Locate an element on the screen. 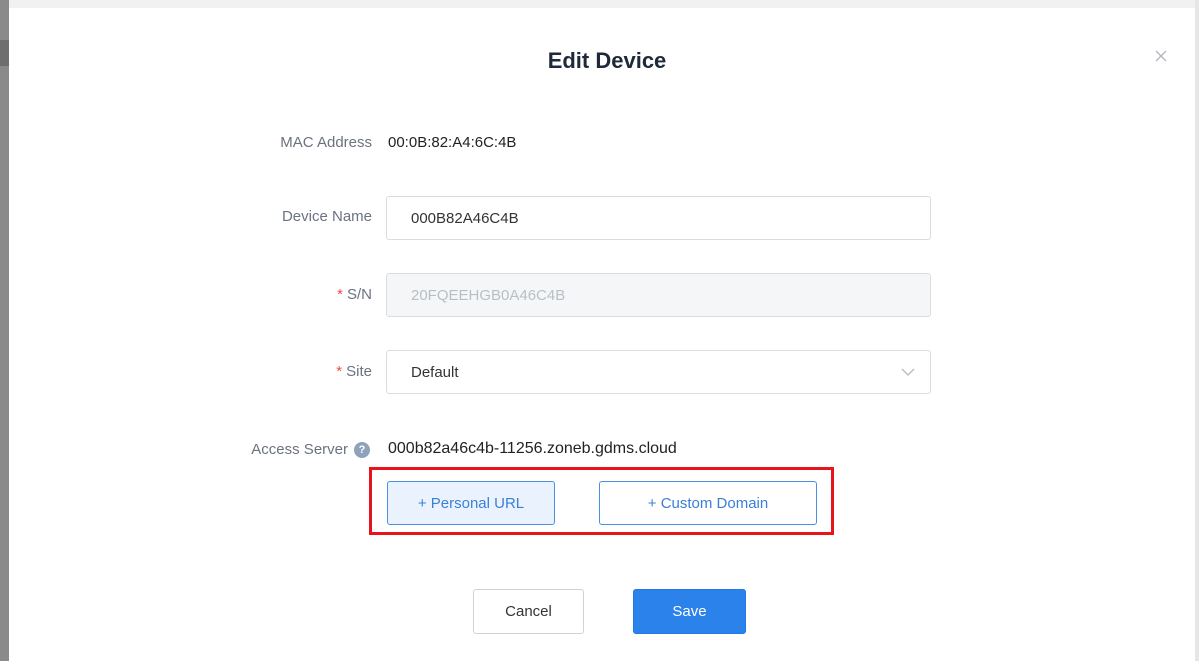 The height and width of the screenshot is (661, 1199). access-server-value: 000b82a46c4b-11256.zoneb.gdms.cloud is located at coordinates (532, 448).